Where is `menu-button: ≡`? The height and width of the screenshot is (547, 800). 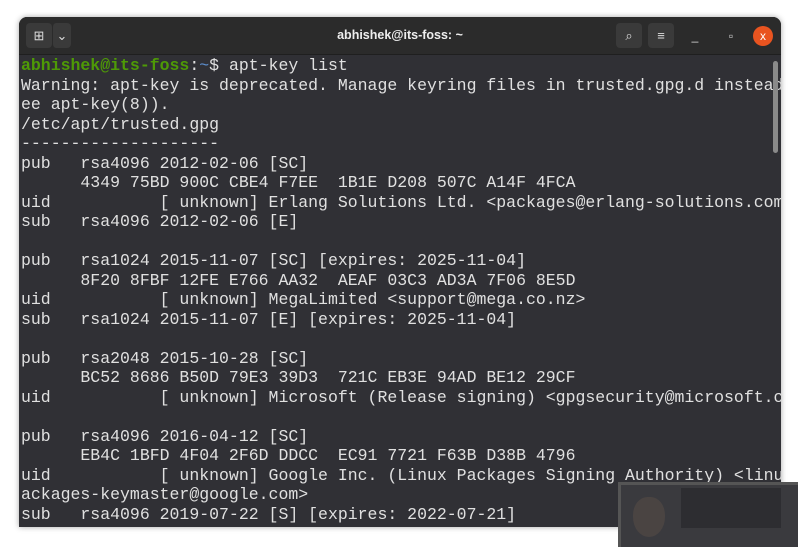 menu-button: ≡ is located at coordinates (661, 35).